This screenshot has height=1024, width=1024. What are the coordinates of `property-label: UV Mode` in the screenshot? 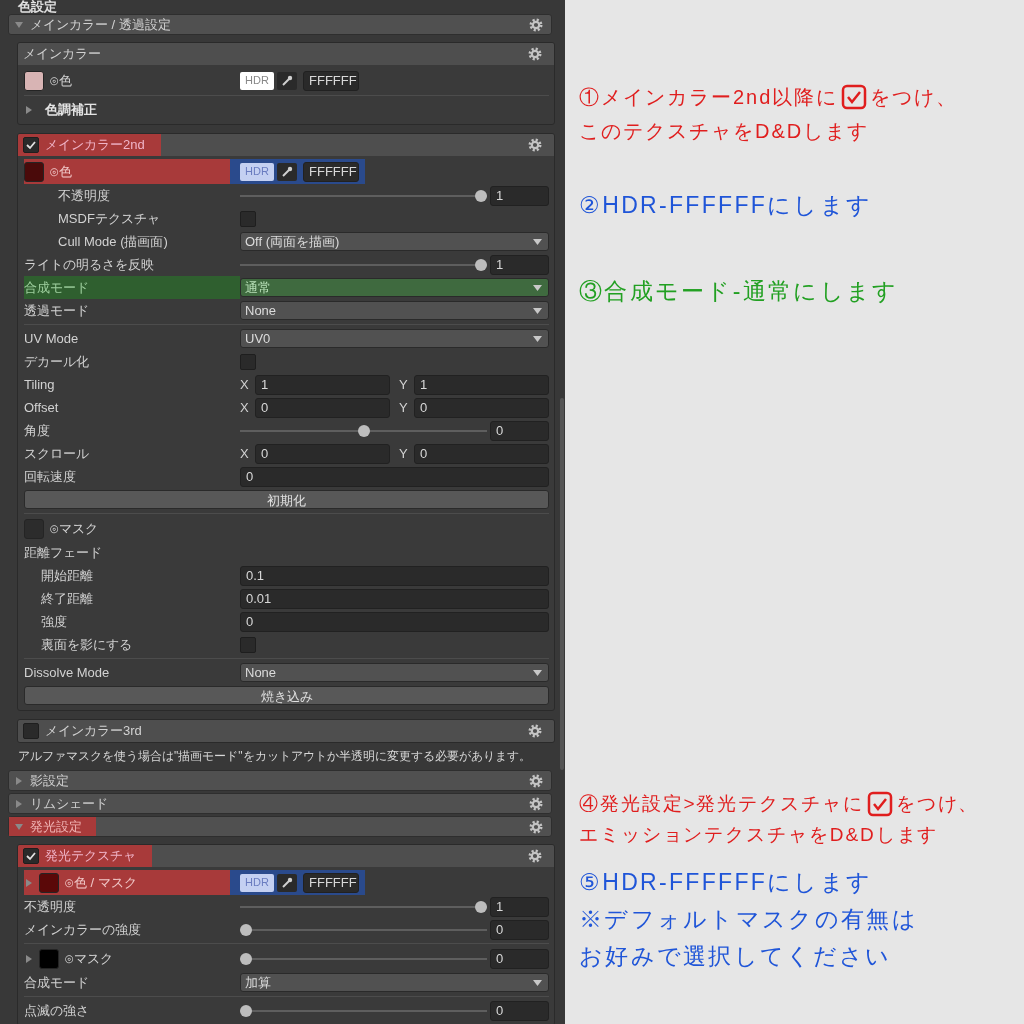 It's located at (51, 338).